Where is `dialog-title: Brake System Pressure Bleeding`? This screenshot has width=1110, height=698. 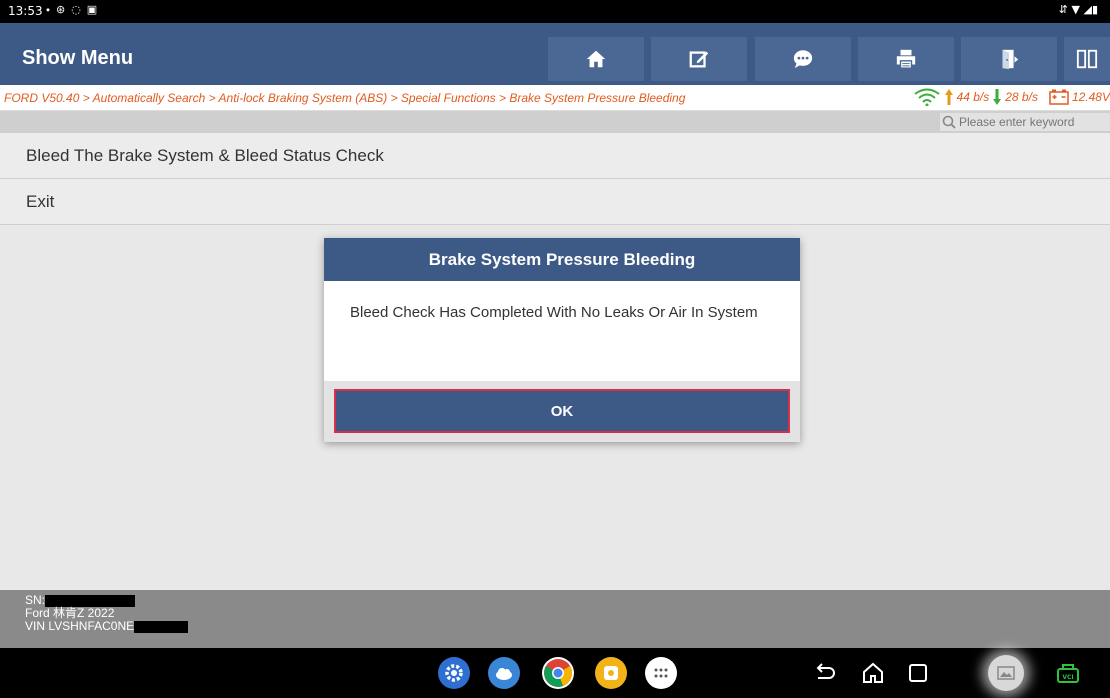 dialog-title: Brake System Pressure Bleeding is located at coordinates (562, 259).